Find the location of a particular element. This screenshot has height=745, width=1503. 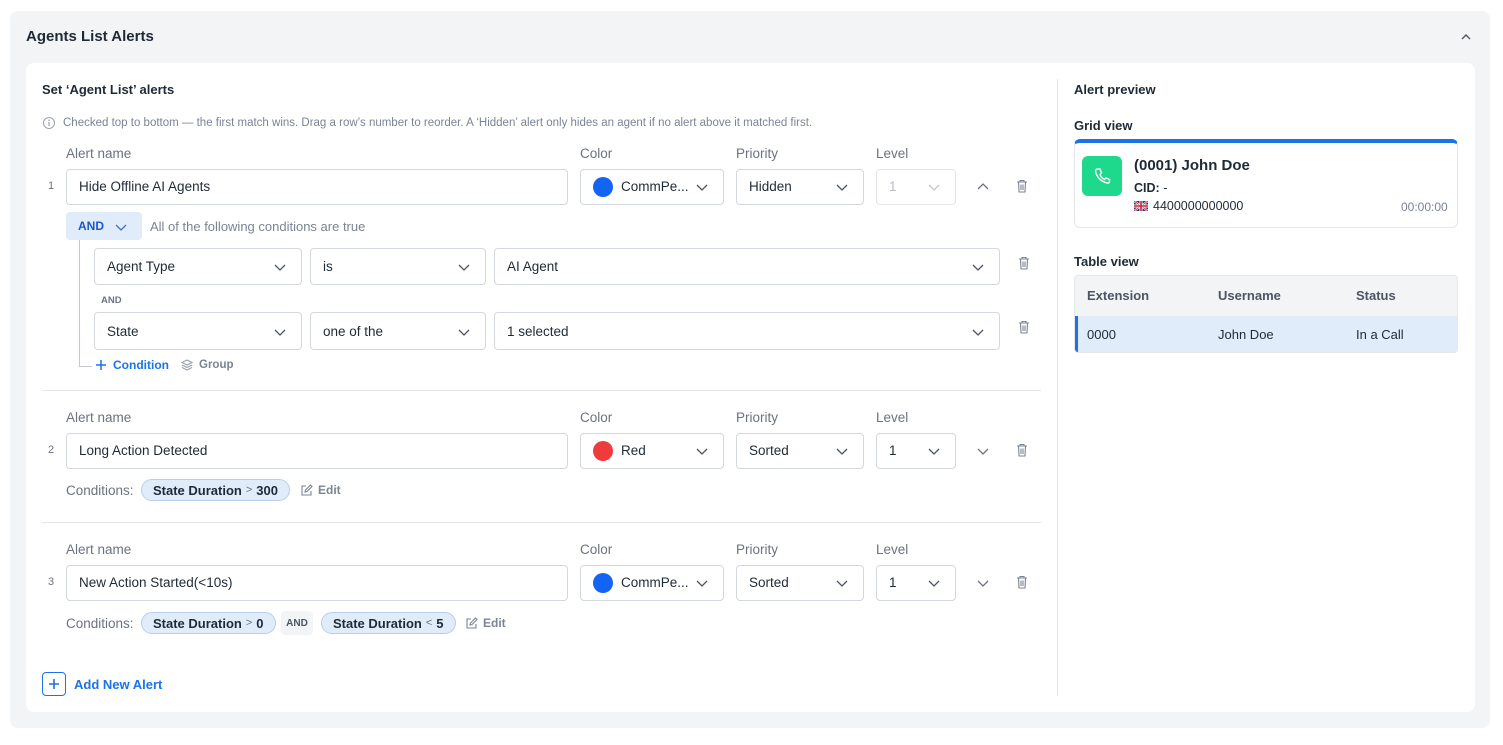

phone-icon is located at coordinates (1102, 176).